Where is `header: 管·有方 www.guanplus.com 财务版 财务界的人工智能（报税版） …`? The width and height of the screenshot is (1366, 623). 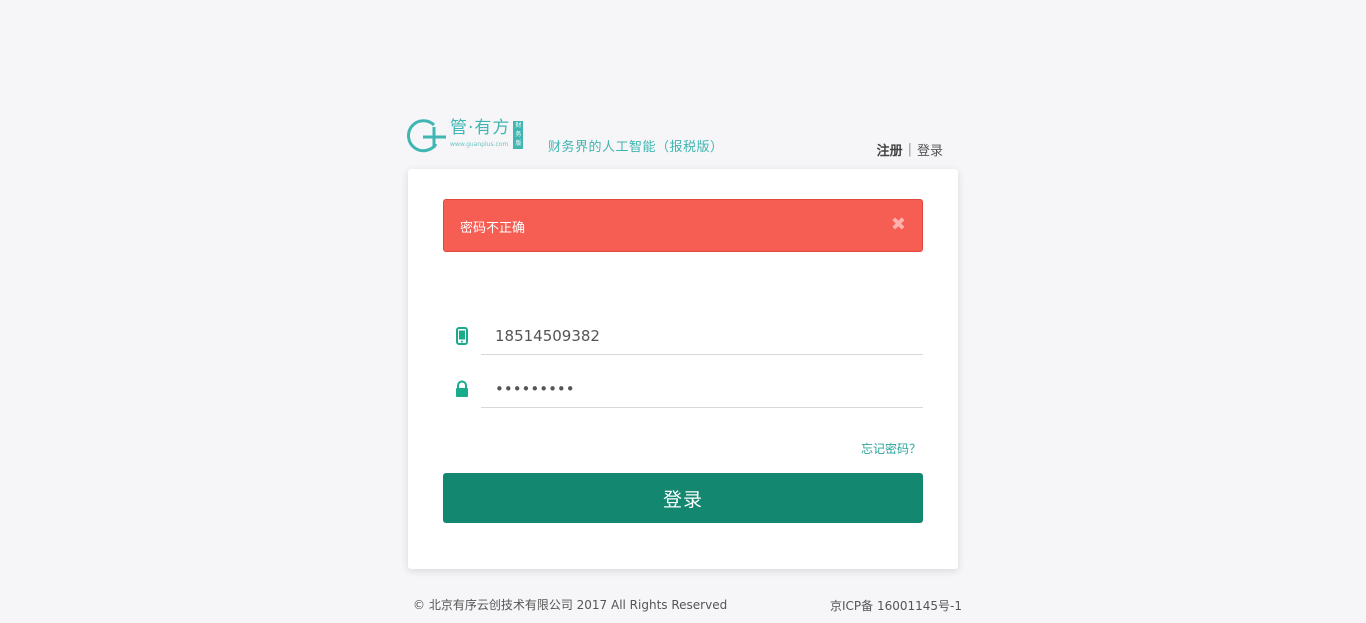
header: 管·有方 www.guanplus.com 财务版 财务界的人工智能（报税版） … is located at coordinates (682, 138).